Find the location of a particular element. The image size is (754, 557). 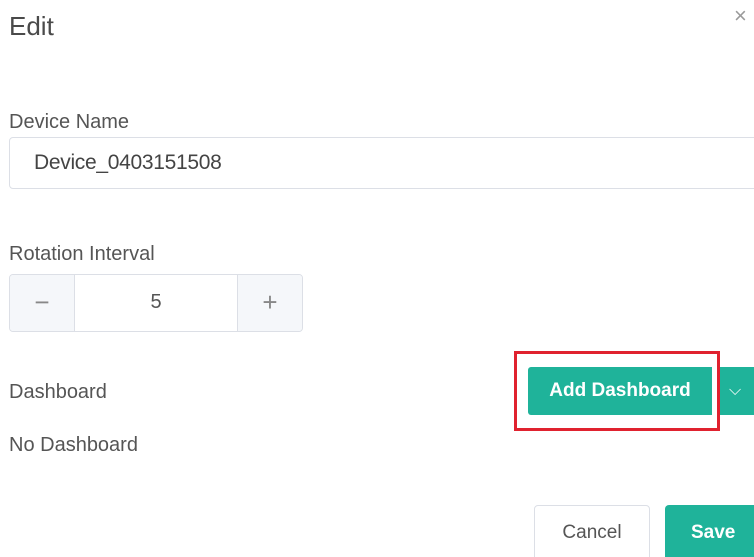

device-name-input: Device_0403151508 is located at coordinates (381, 163).